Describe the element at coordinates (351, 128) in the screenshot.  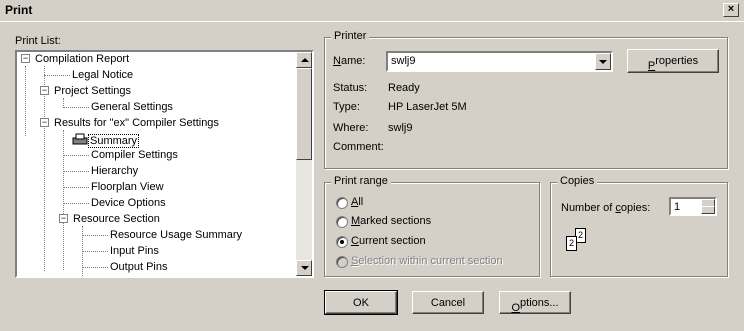
I see `where-label: Where:` at that location.